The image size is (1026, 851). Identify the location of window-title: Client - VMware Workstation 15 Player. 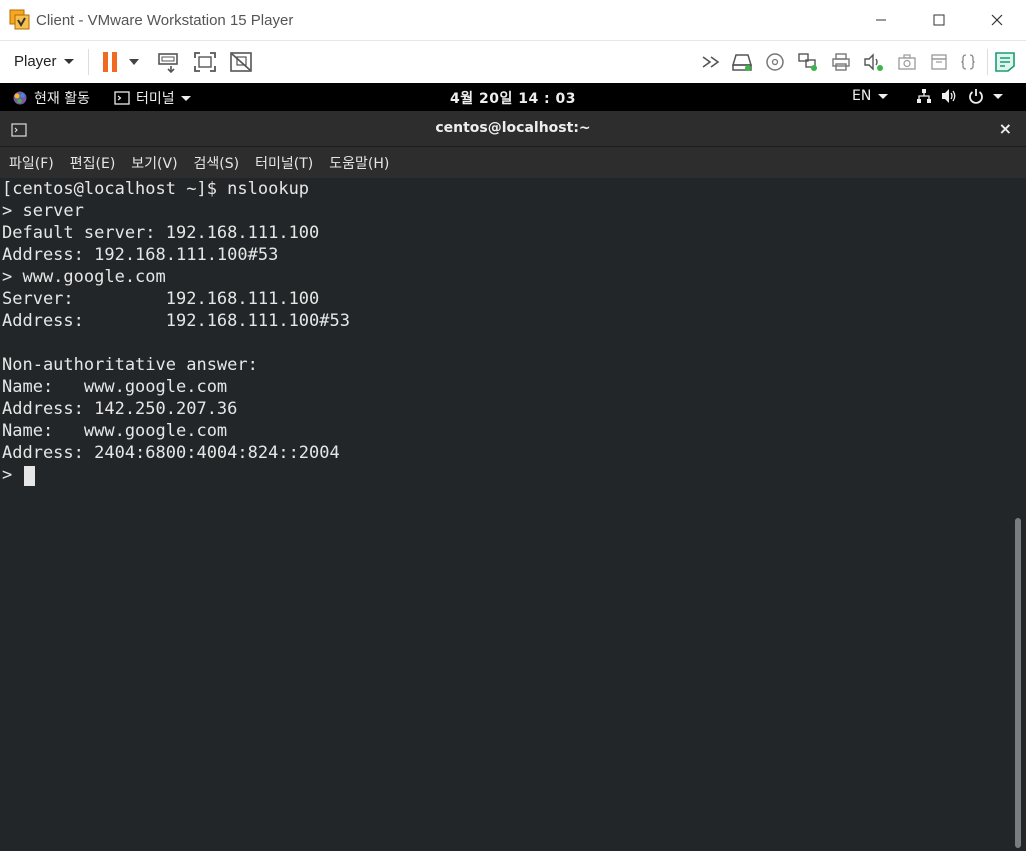
(165, 20).